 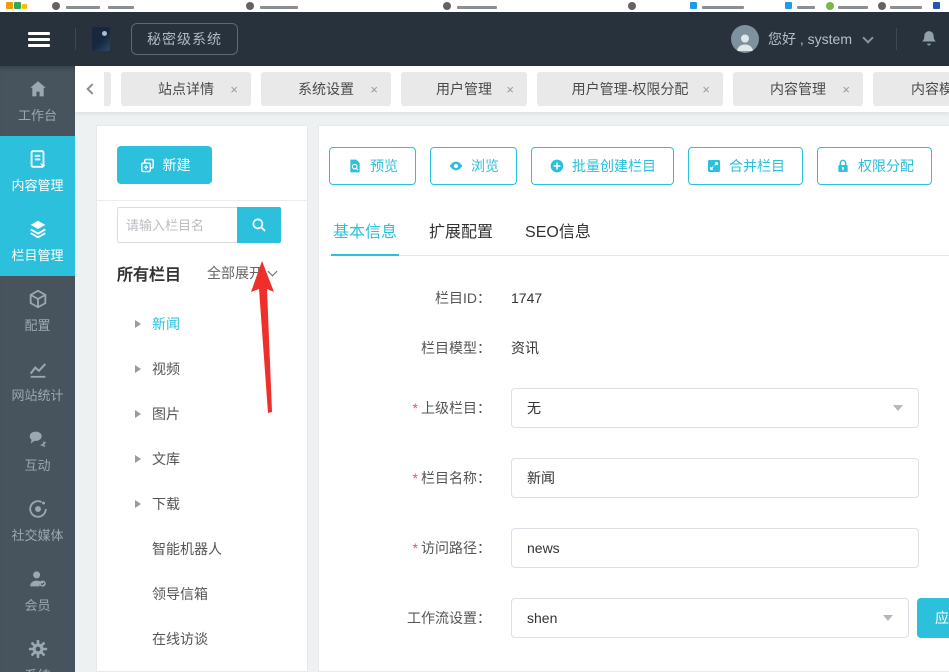 I want to click on sidebar-item-content-management: 内容管理, so click(x=37, y=171).